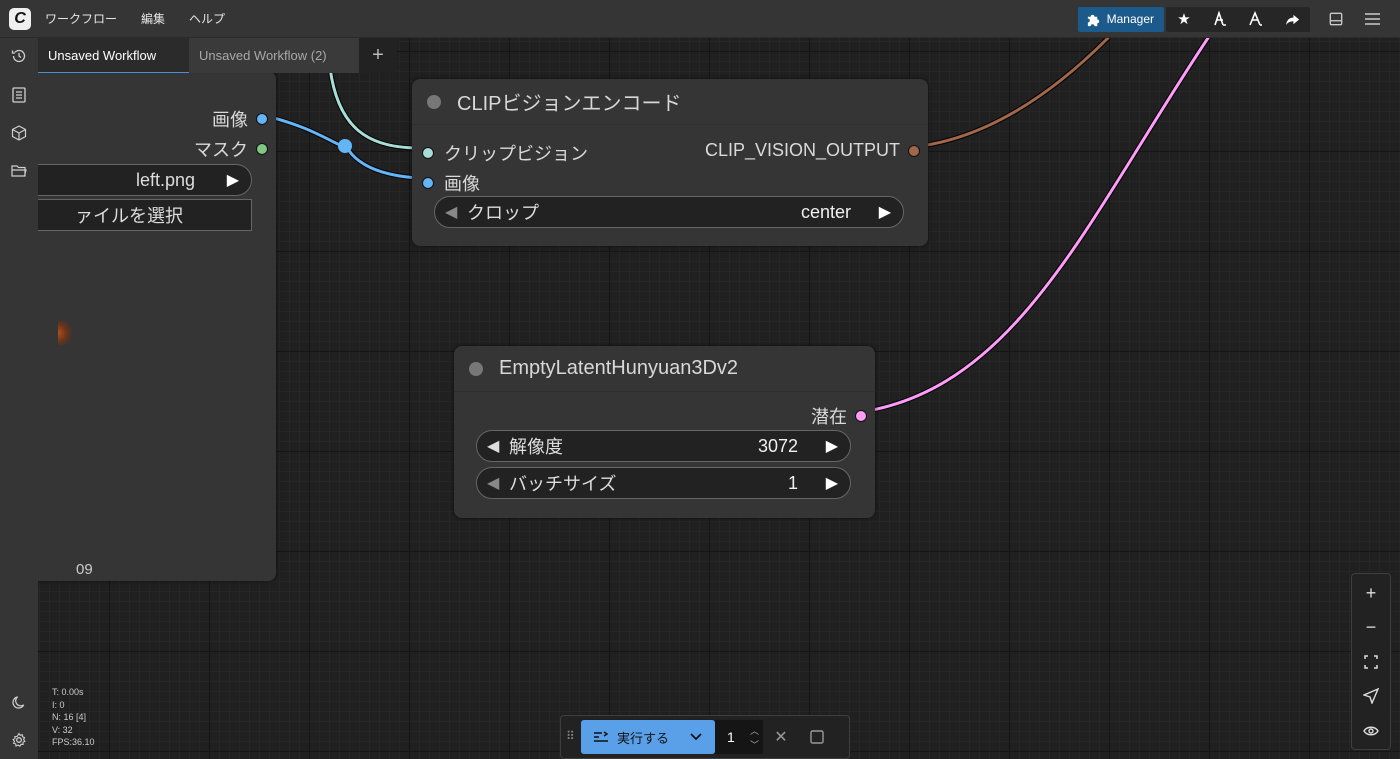 The image size is (1400, 759). What do you see at coordinates (84, 569) in the screenshot?
I see `node-footer-text: 09` at bounding box center [84, 569].